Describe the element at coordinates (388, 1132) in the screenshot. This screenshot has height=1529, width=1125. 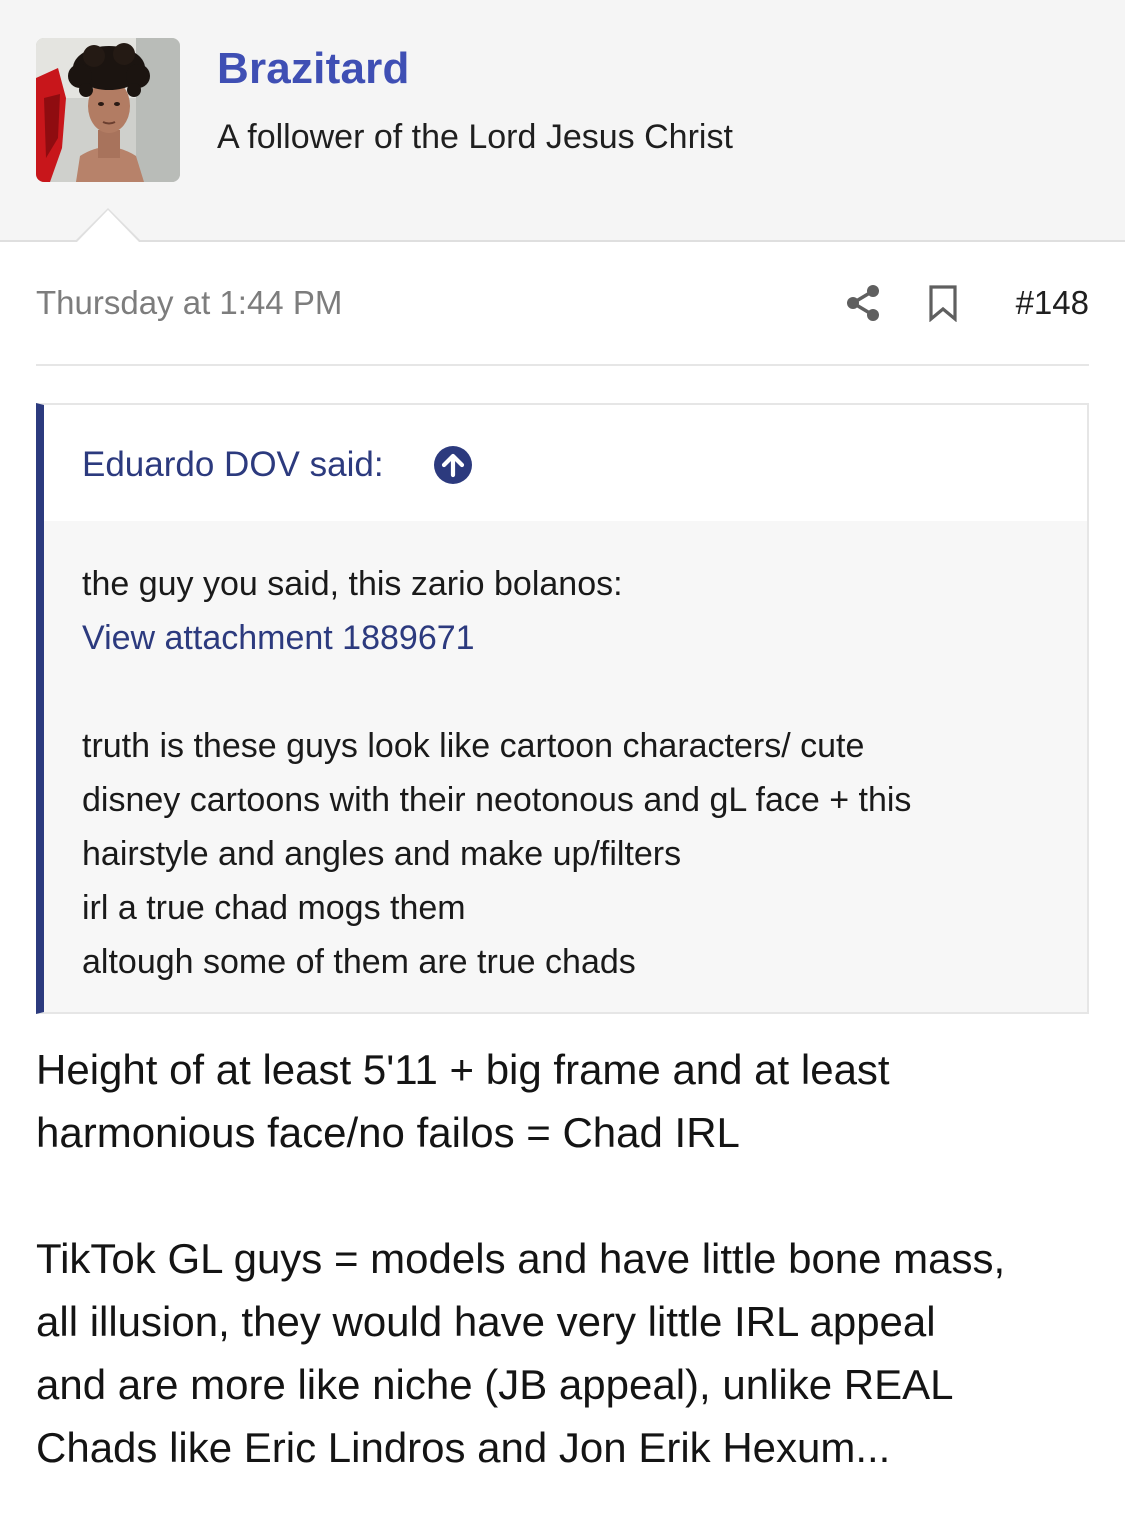
I see `post-text-line: harmonious face/no failos = Chad IRL` at that location.